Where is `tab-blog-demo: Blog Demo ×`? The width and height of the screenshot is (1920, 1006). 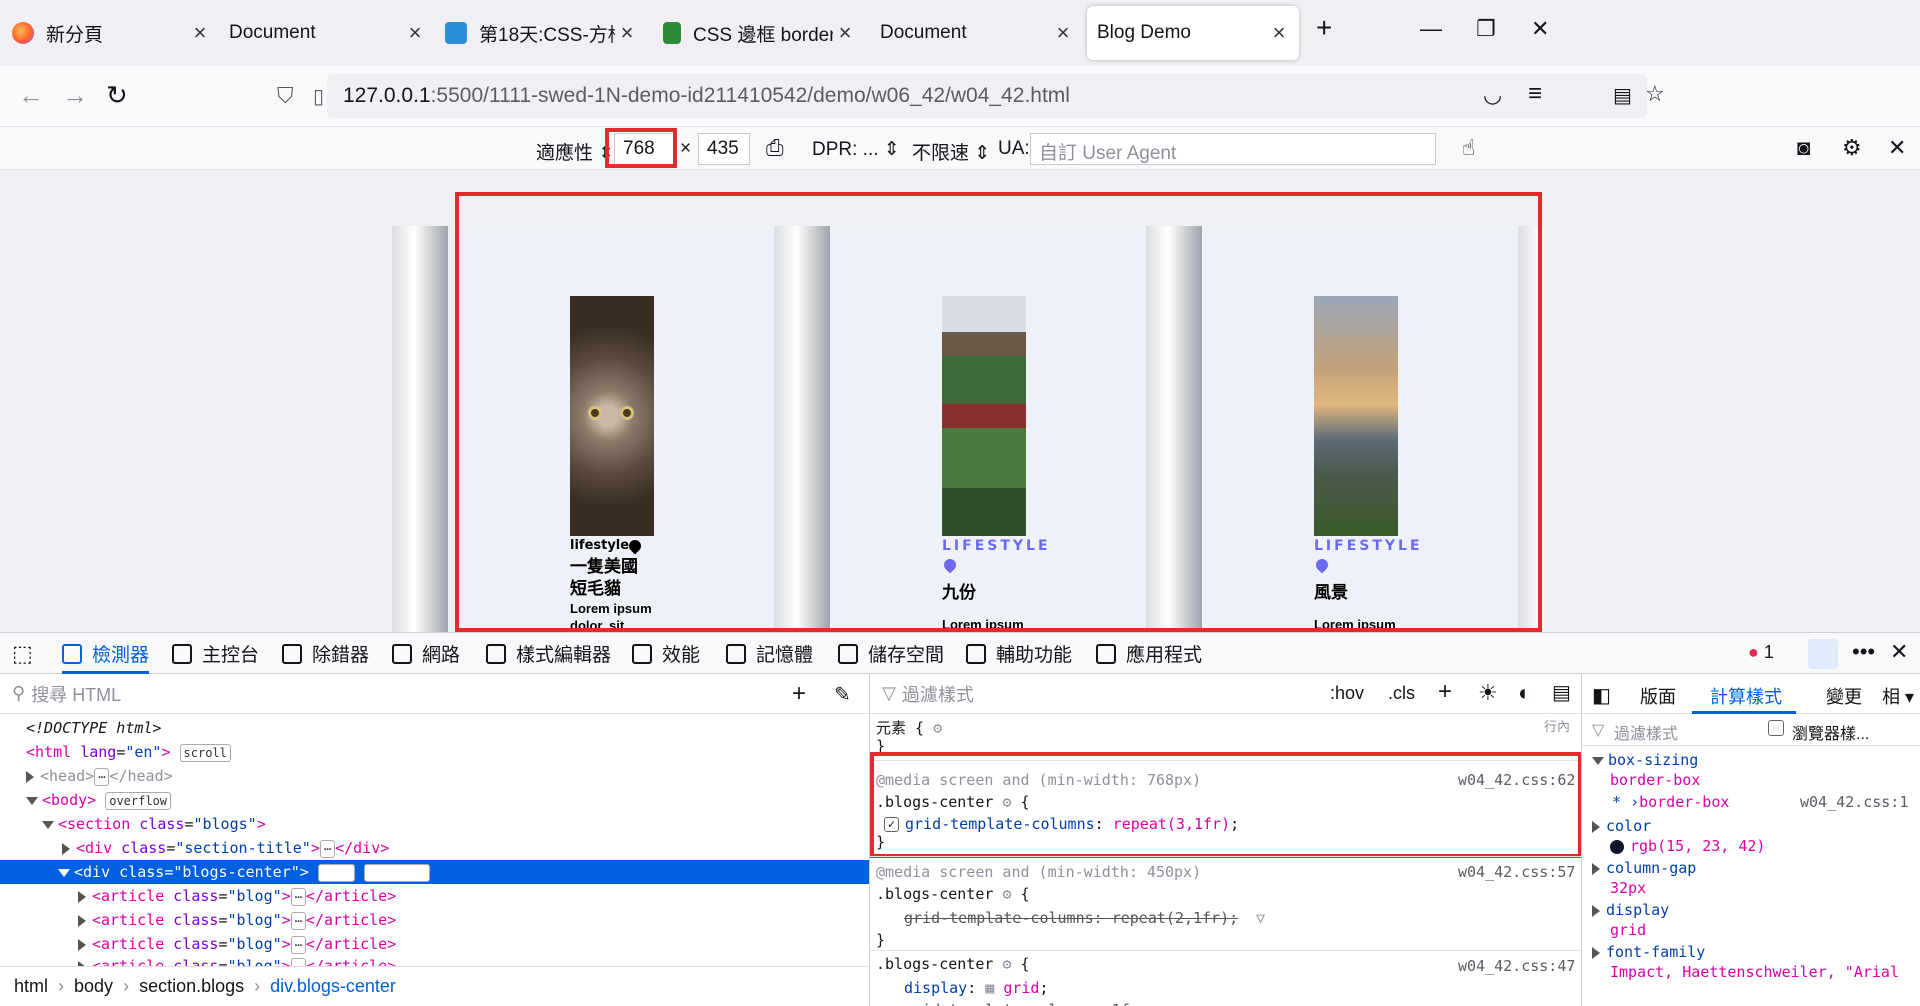 tab-blog-demo: Blog Demo × is located at coordinates (1193, 33).